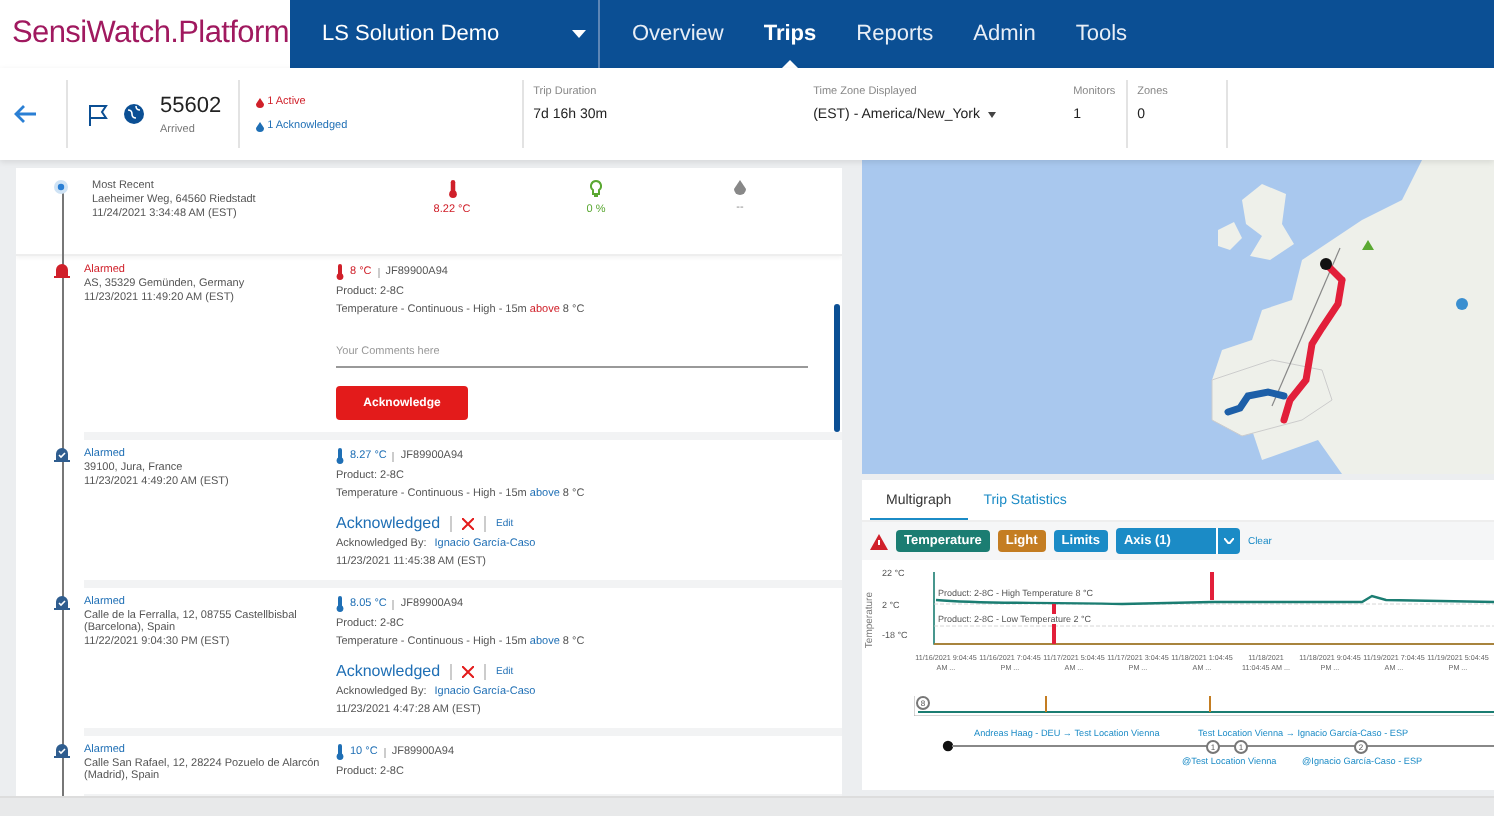 The height and width of the screenshot is (816, 1494). I want to click on warning-icon, so click(879, 541).